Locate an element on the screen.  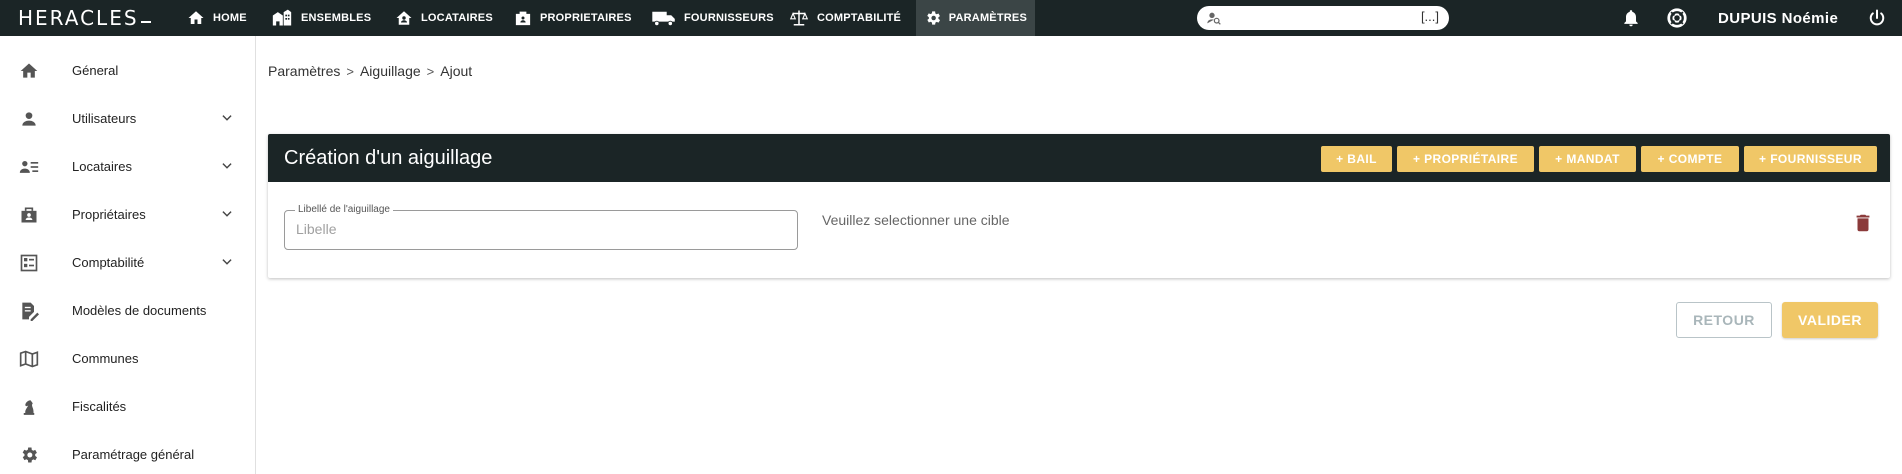
power-icon is located at coordinates (1877, 17).